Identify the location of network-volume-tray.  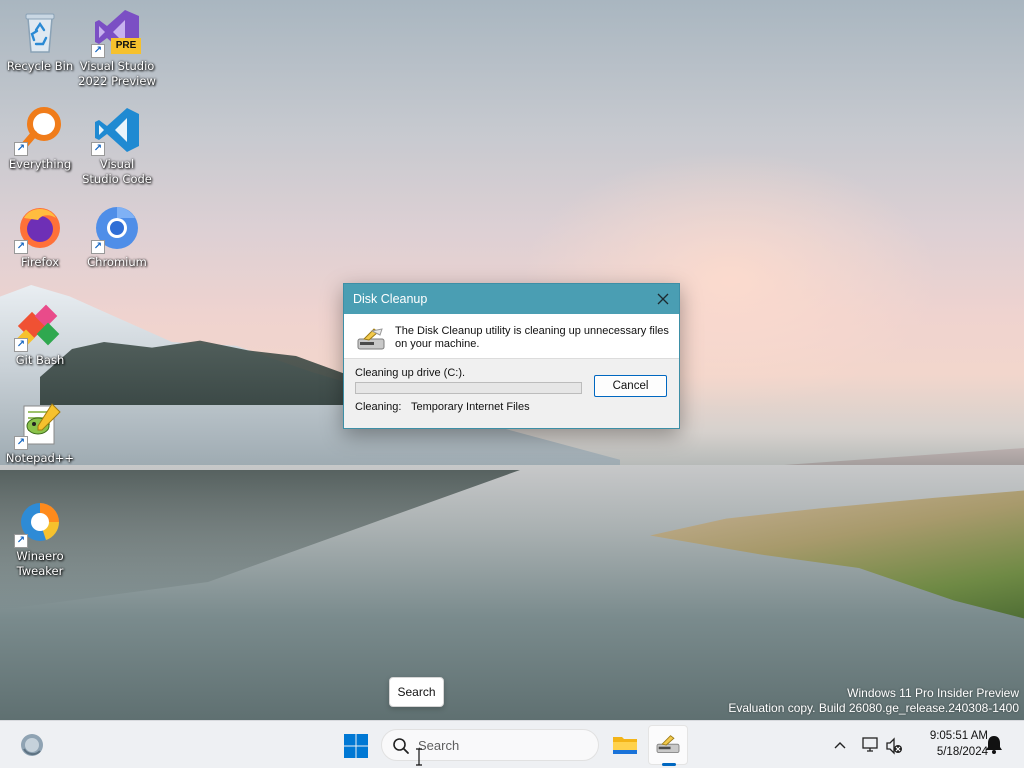
(883, 745).